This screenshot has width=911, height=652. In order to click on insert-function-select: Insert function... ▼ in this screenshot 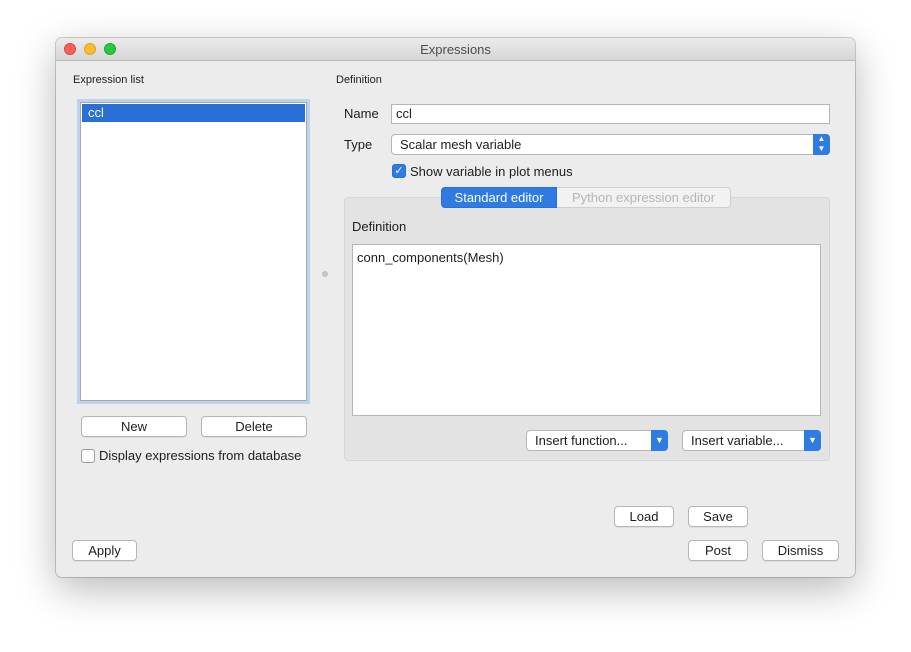, I will do `click(597, 440)`.